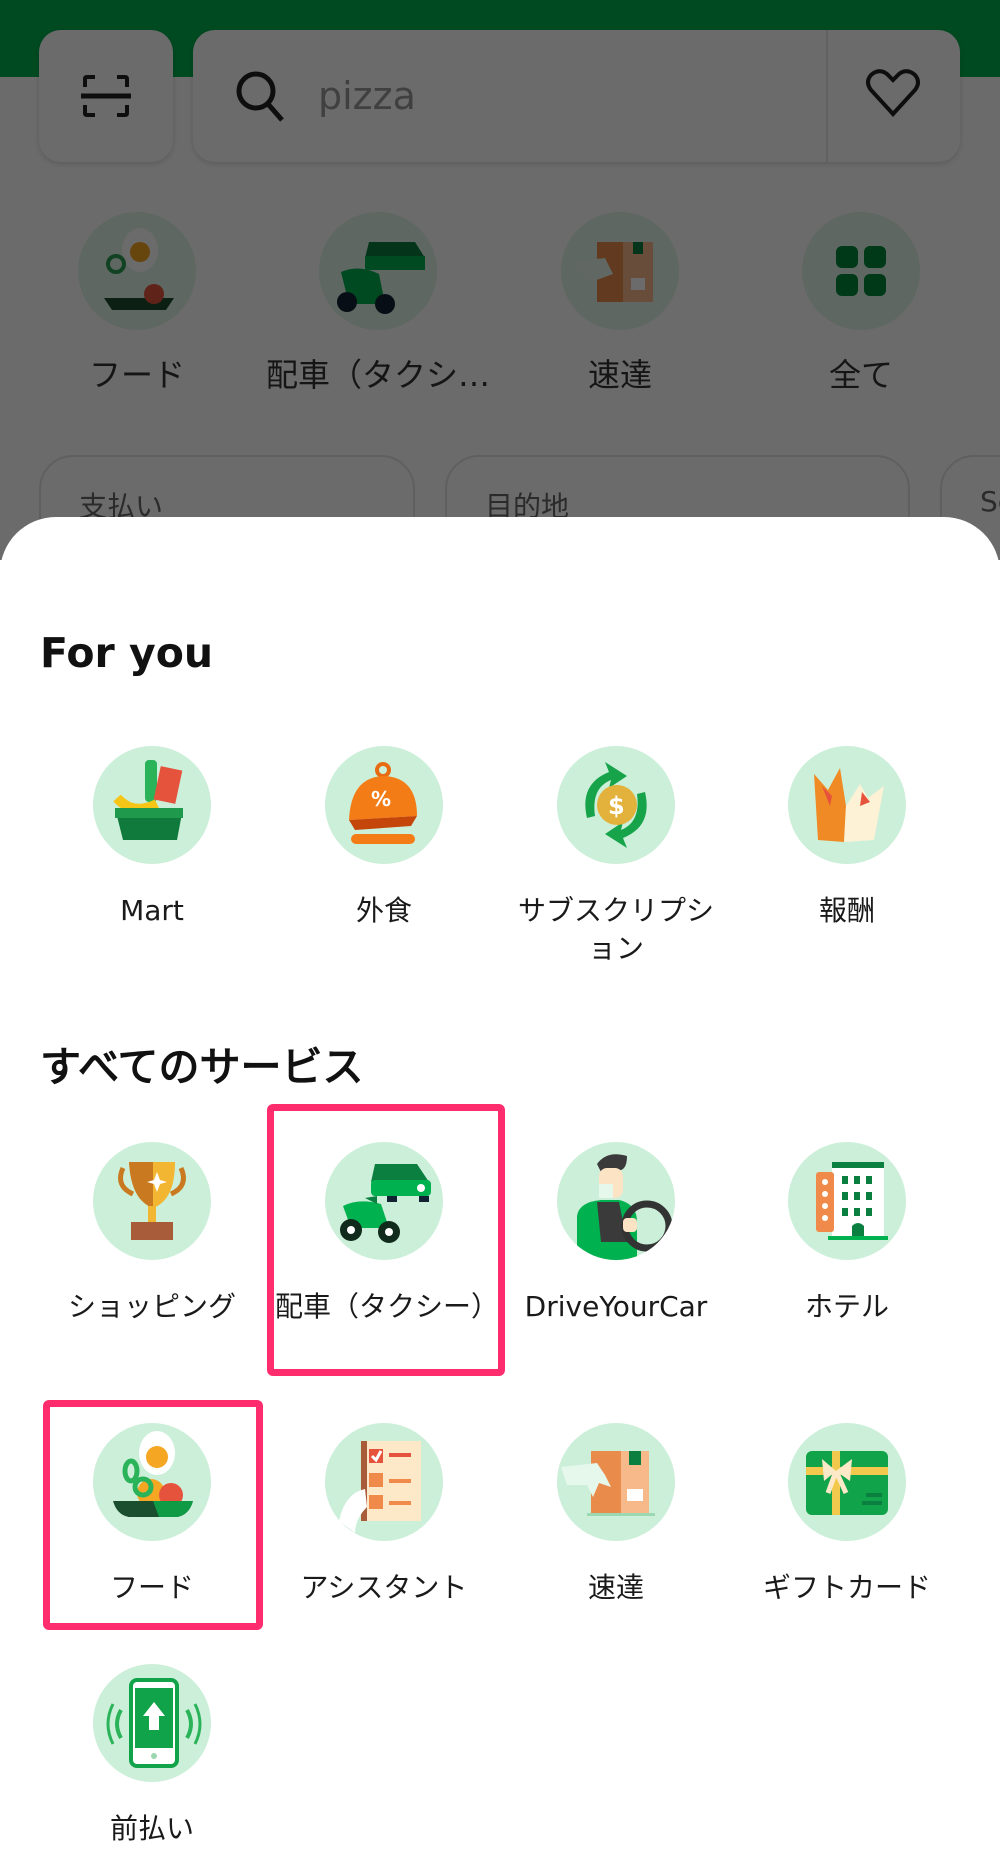 The width and height of the screenshot is (1000, 1859). What do you see at coordinates (151, 1828) in the screenshot?
I see `service-label: 前払い` at bounding box center [151, 1828].